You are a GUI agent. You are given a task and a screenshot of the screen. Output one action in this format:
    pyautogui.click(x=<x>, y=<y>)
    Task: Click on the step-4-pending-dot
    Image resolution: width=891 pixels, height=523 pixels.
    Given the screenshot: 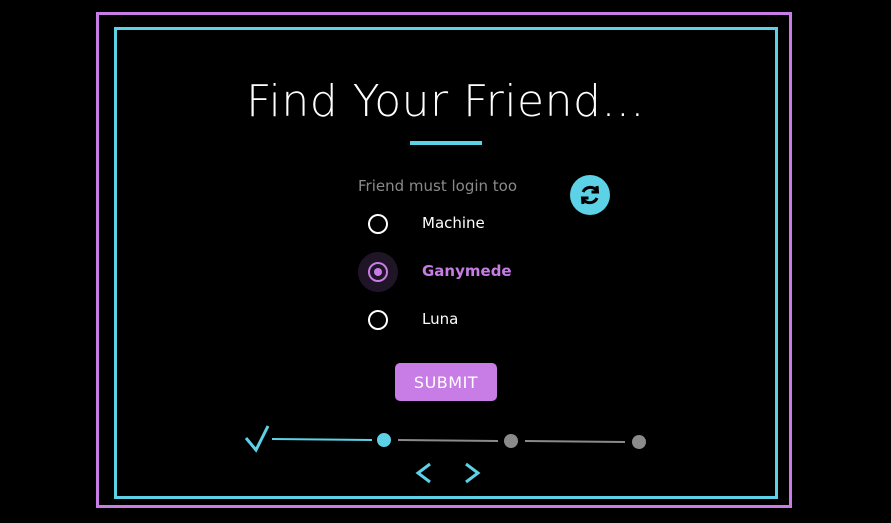 What is the action you would take?
    pyautogui.click(x=639, y=442)
    